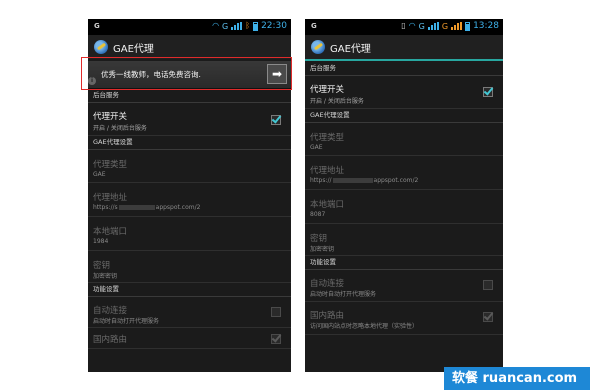  I want to click on pref-domestic-route: 国内路由, so click(189, 338).